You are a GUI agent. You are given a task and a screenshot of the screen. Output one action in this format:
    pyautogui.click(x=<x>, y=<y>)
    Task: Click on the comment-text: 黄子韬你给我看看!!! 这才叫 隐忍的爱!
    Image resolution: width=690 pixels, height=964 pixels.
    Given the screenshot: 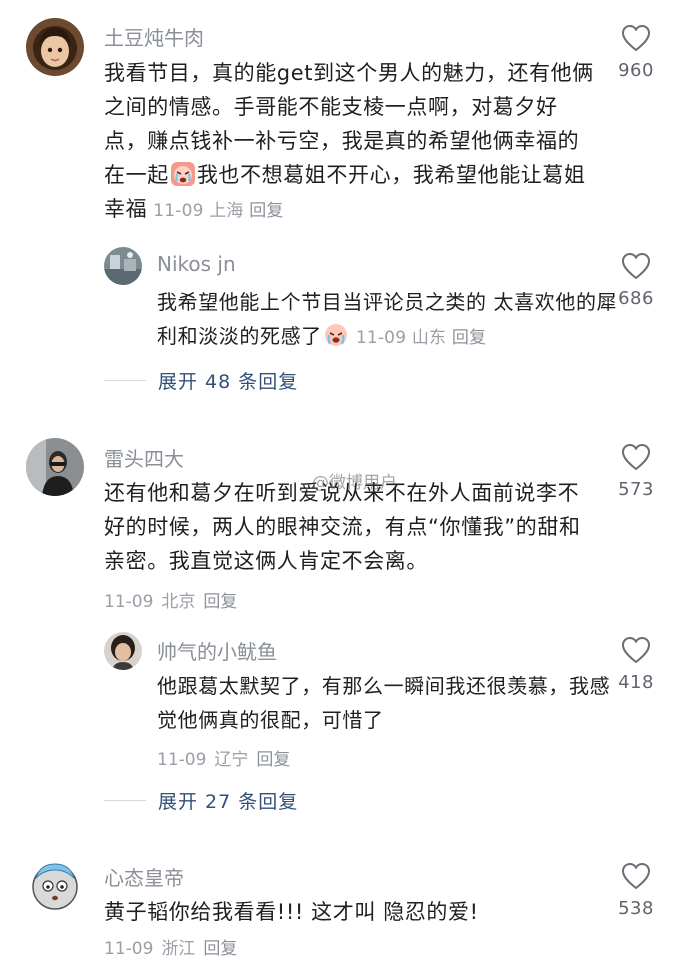 What is the action you would take?
    pyautogui.click(x=291, y=912)
    